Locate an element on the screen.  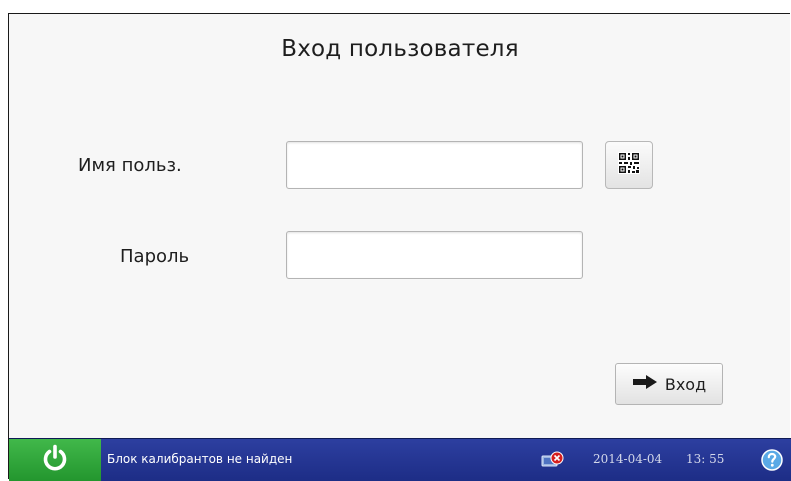
page-title: Вход пользователя is located at coordinates (400, 49).